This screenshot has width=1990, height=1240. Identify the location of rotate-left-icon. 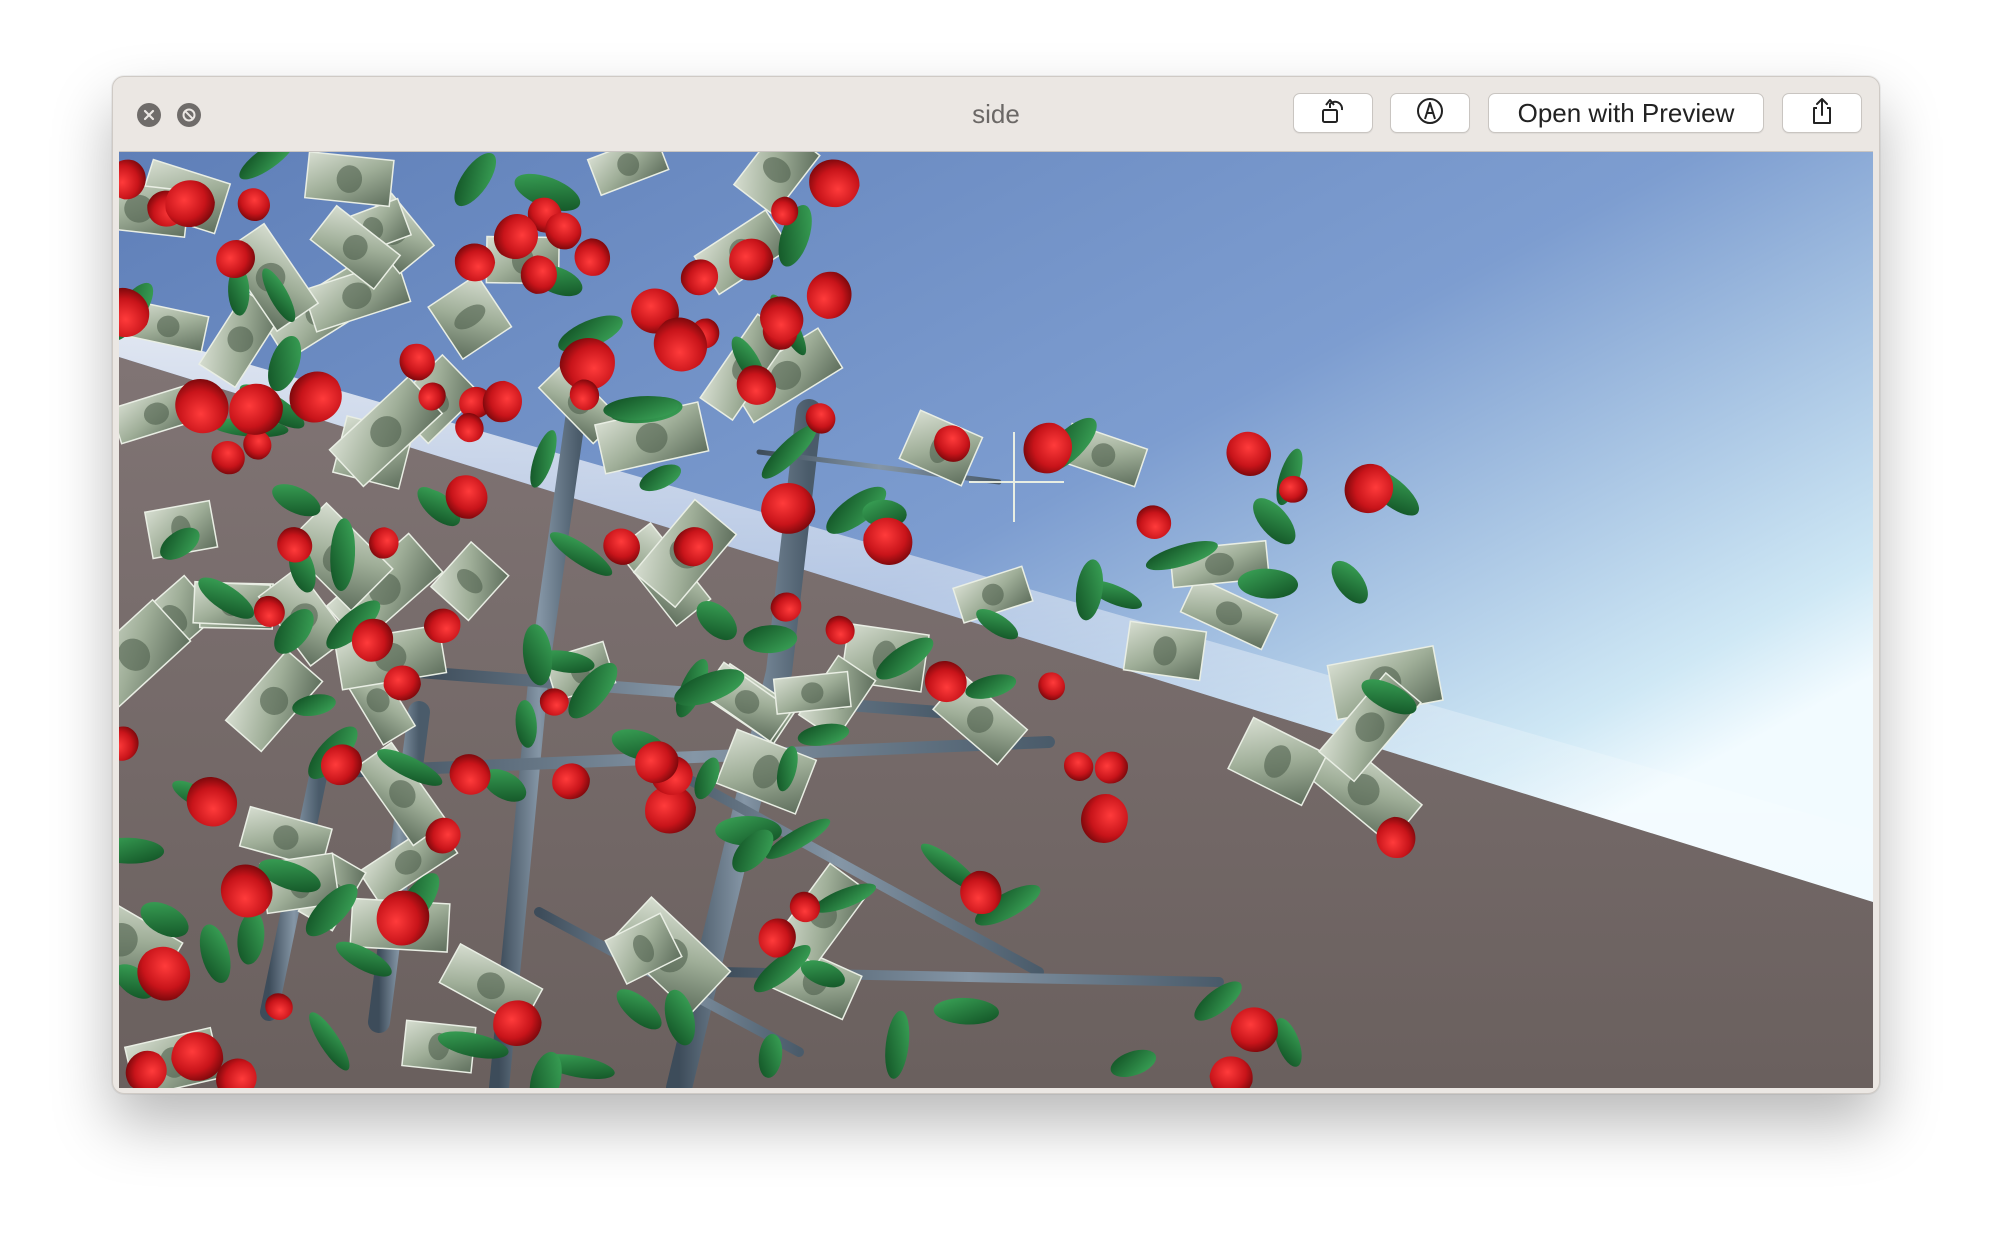
(1333, 113).